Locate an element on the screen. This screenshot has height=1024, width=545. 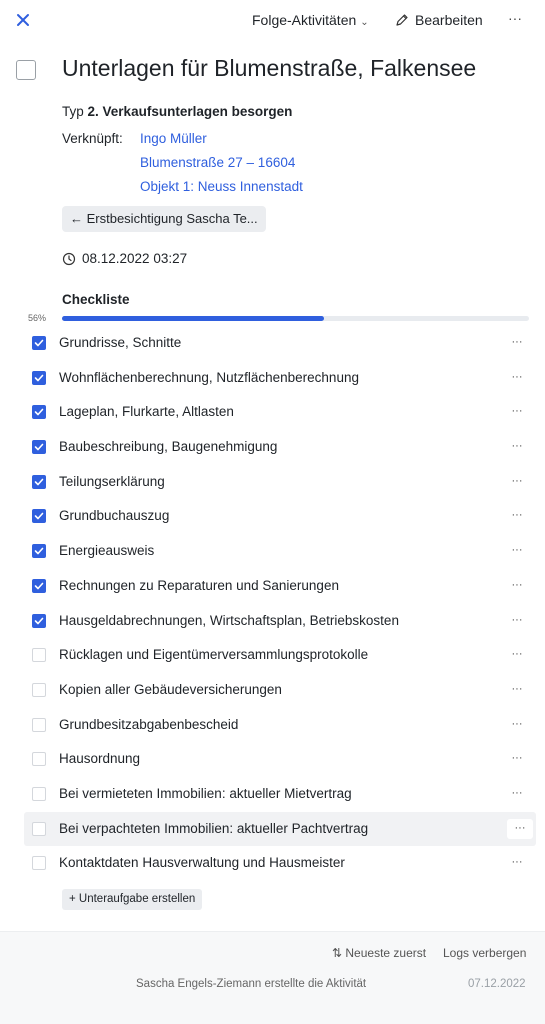
activity-datetime: 08.12.2022 03:27 is located at coordinates (124, 258).